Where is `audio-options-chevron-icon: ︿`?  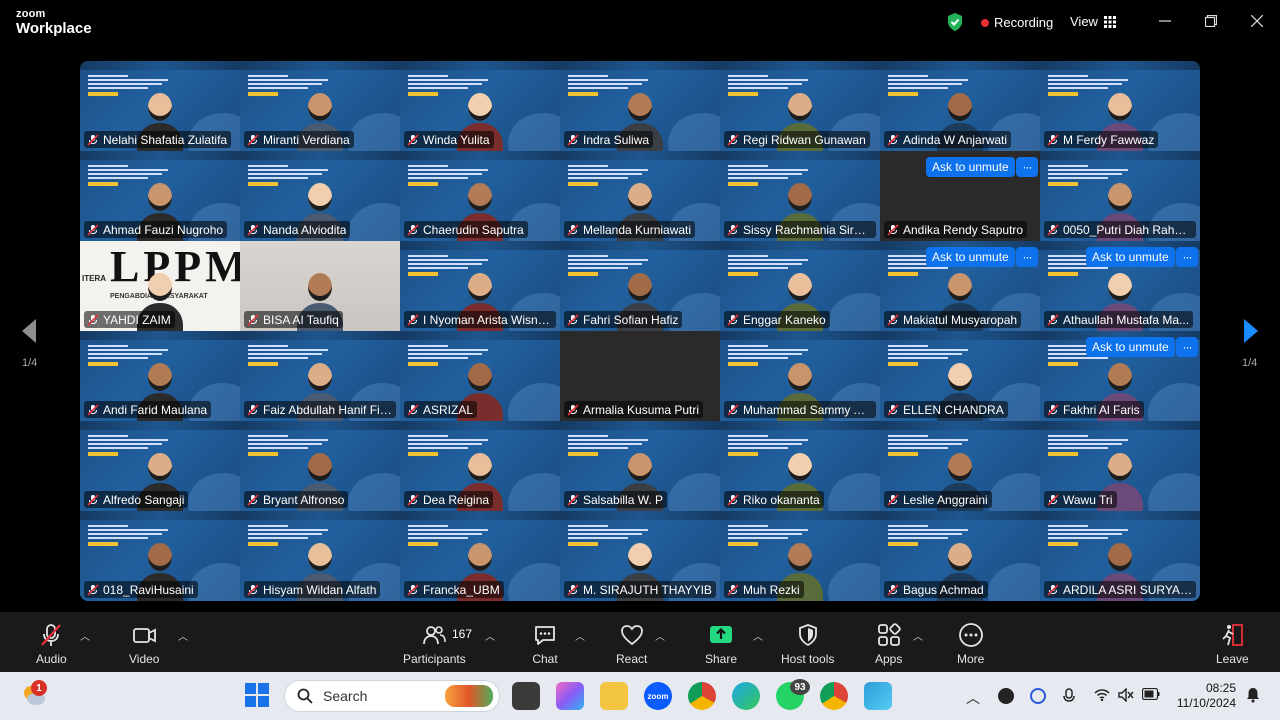
audio-options-chevron-icon: ︿ is located at coordinates (85, 635).